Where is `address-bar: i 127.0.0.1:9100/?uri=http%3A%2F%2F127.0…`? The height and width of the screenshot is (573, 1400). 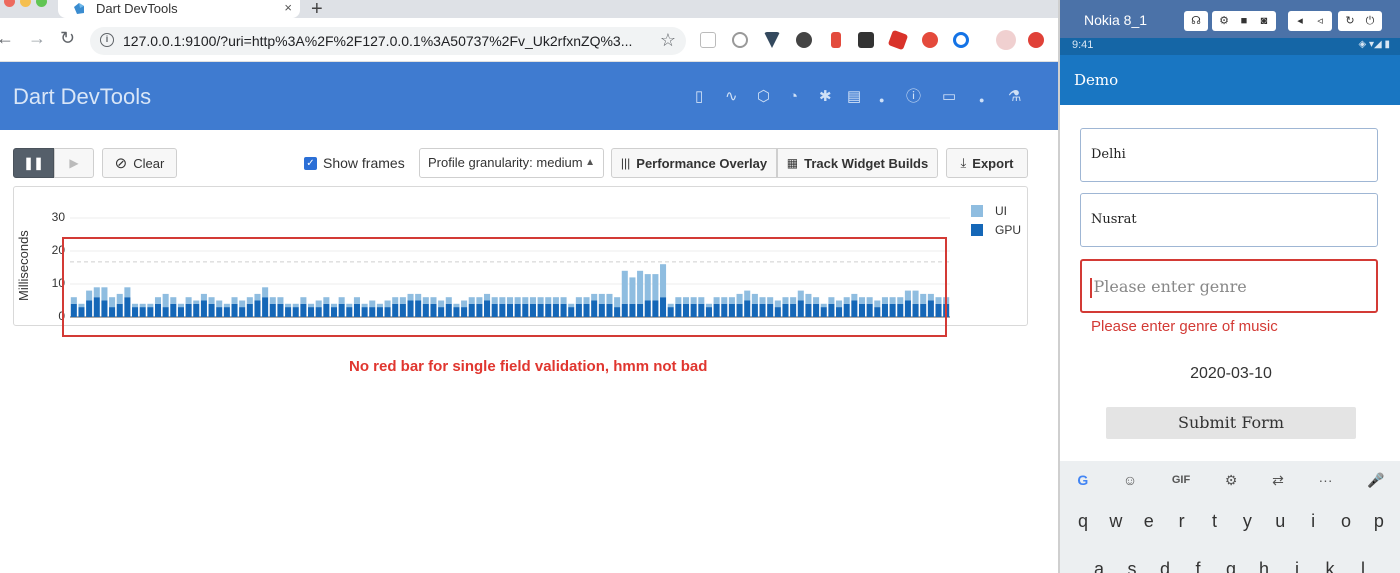 address-bar: i 127.0.0.1:9100/?uri=http%3A%2F%2F127.0… is located at coordinates (388, 41).